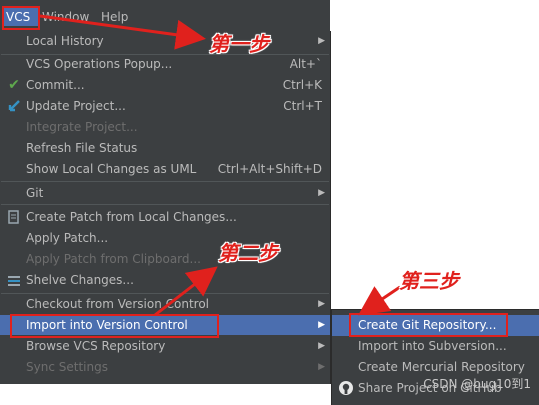 The height and width of the screenshot is (405, 539). Describe the element at coordinates (118, 304) in the screenshot. I see `menu-item-label: Checkout from Version Control` at that location.